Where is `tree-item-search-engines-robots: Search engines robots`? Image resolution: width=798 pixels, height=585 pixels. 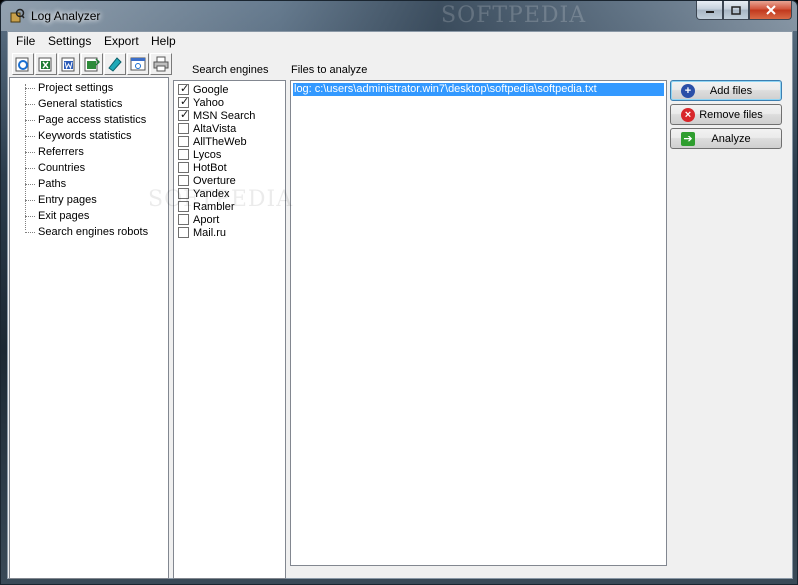 tree-item-search-engines-robots: Search engines robots is located at coordinates (79, 232).